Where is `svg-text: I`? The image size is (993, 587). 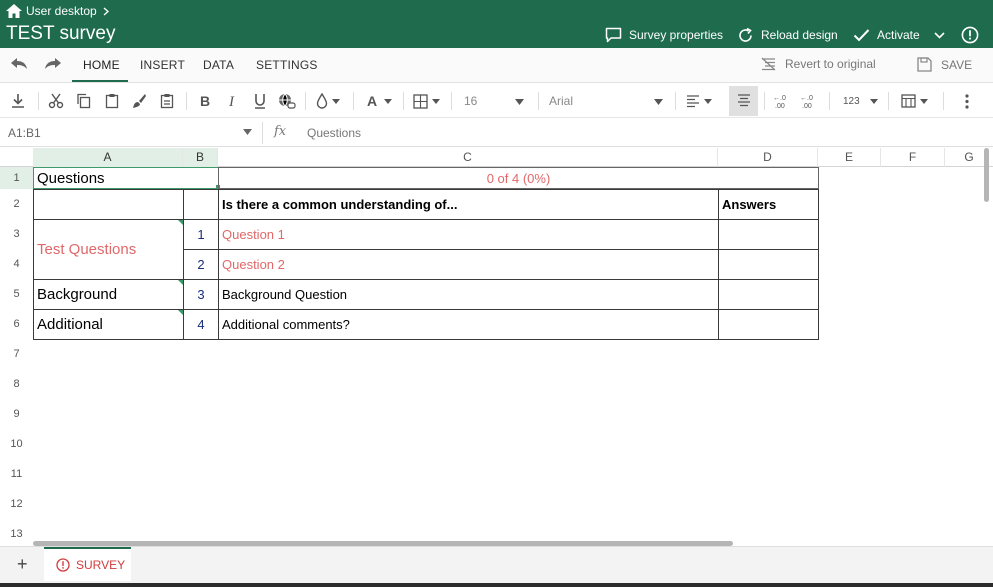 svg-text: I is located at coordinates (231, 101).